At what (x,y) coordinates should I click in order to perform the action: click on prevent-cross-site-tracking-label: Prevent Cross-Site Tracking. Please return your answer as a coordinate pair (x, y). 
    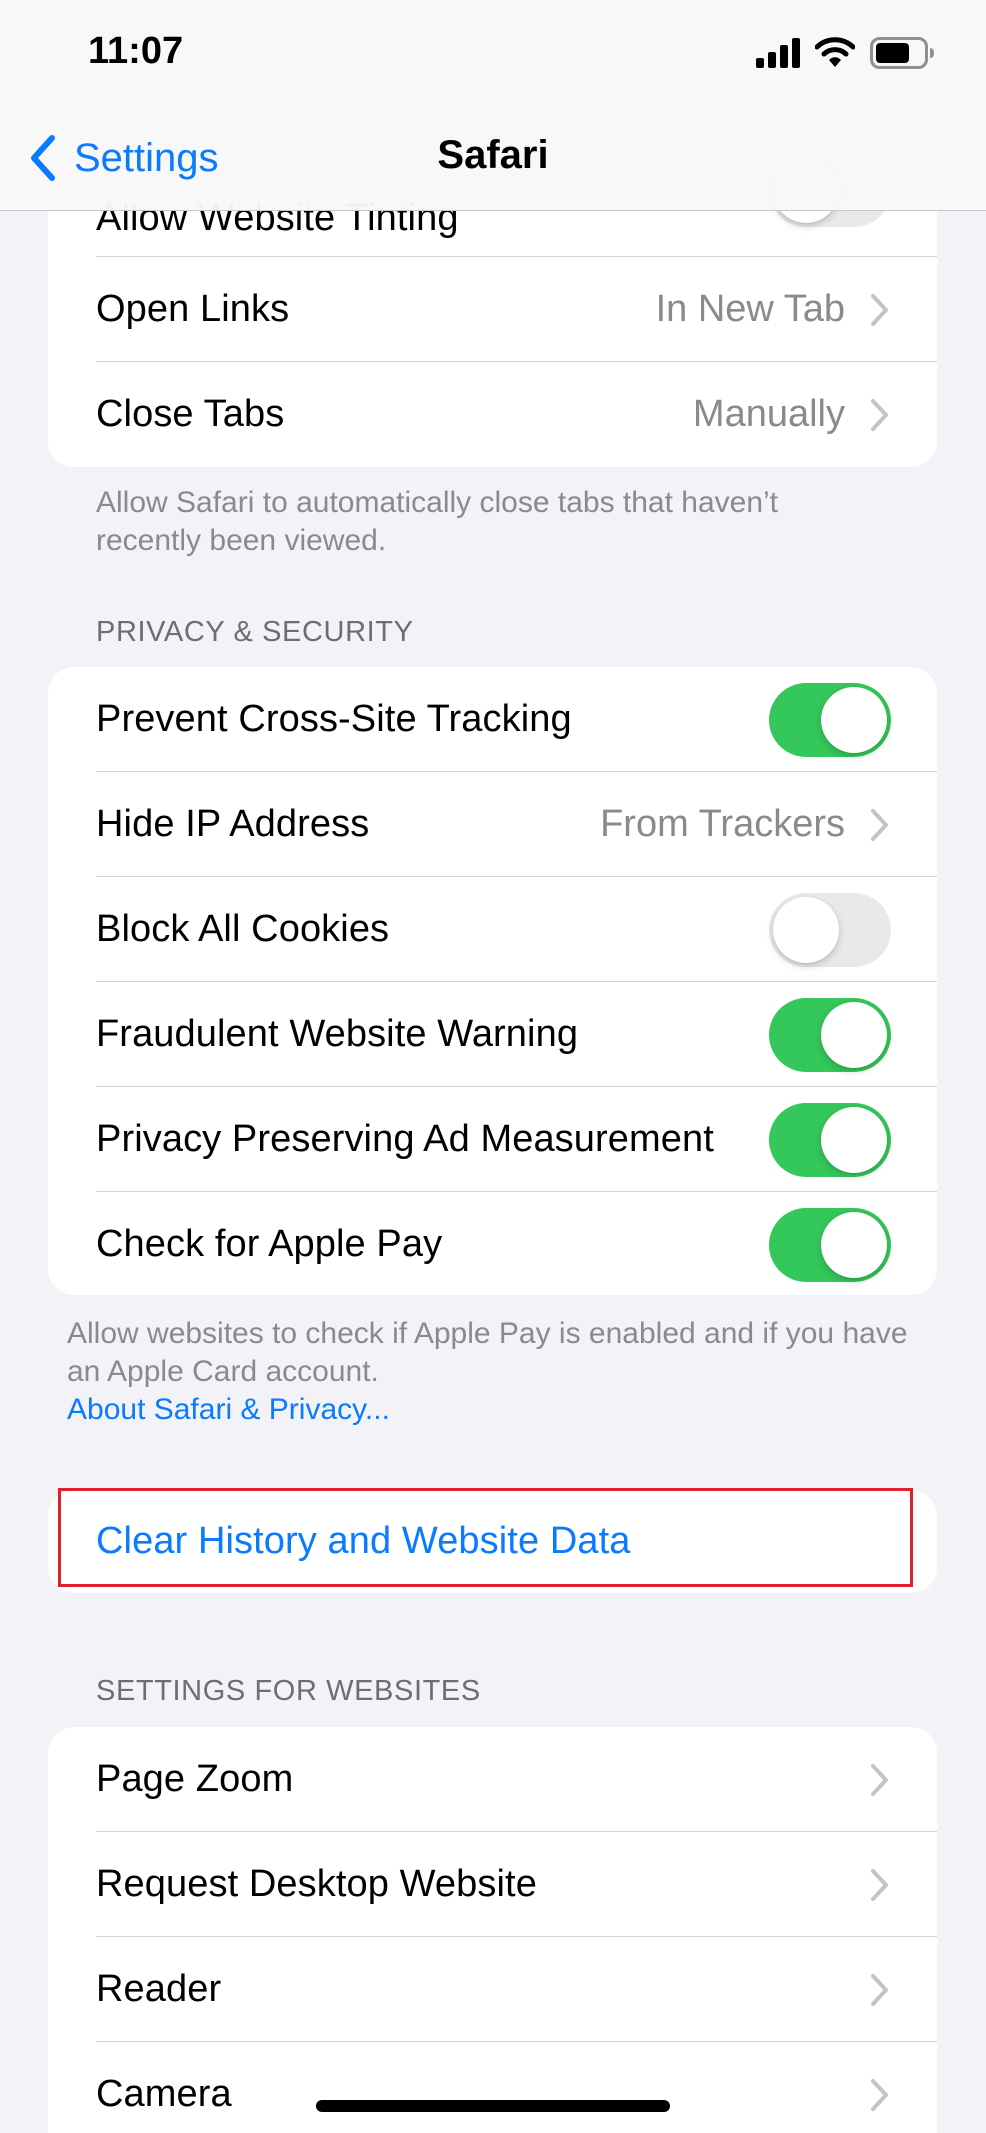
    Looking at the image, I should click on (334, 719).